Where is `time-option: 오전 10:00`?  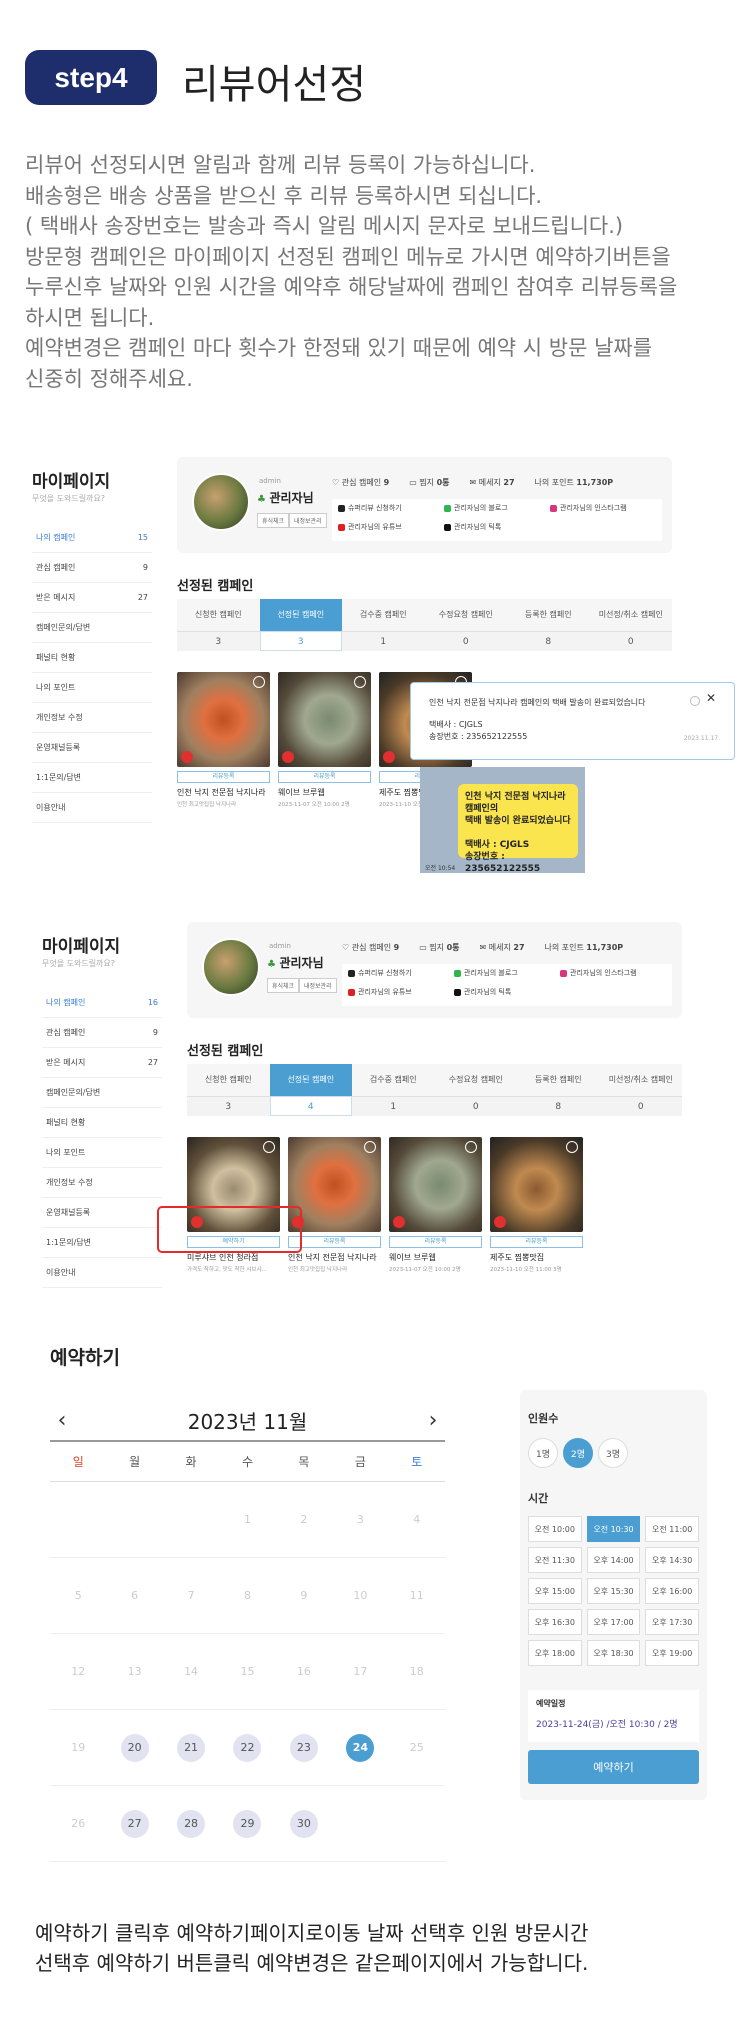
time-option: 오전 10:00 is located at coordinates (555, 1529).